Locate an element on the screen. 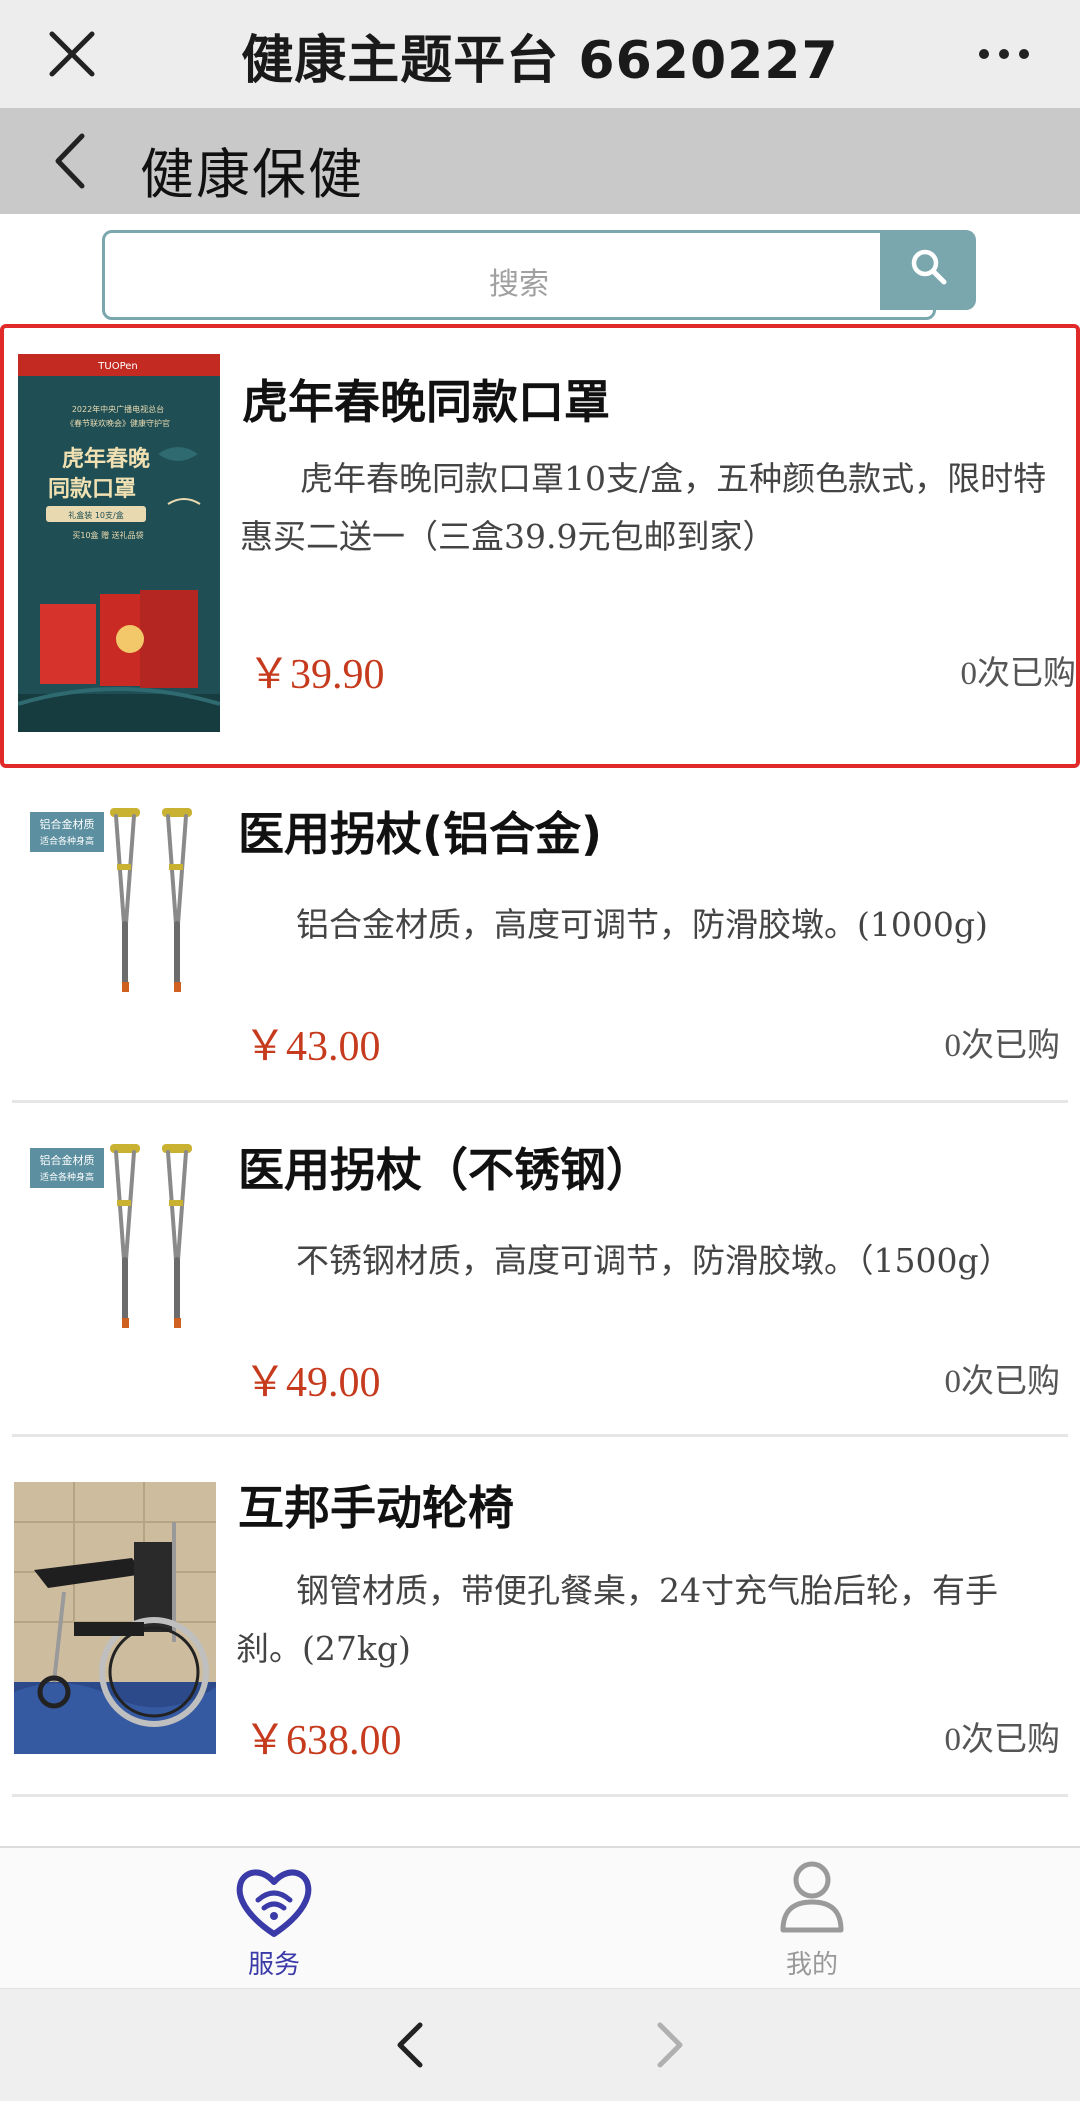  back-button is located at coordinates (71, 161).